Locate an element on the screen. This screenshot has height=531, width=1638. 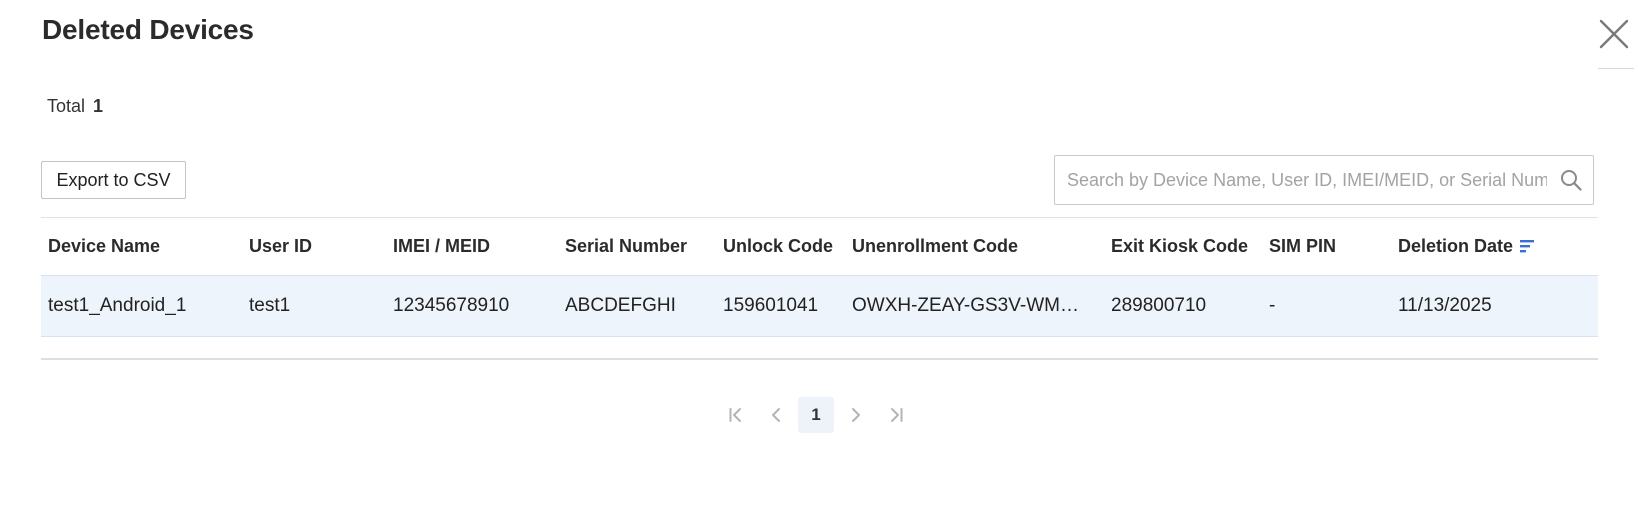
search-box is located at coordinates (1324, 180).